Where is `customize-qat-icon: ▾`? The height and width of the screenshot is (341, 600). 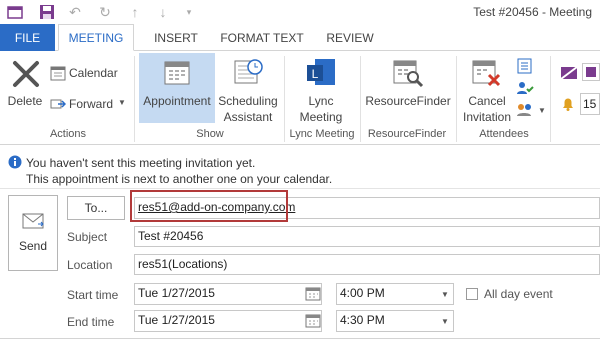
customize-qat-icon: ▾ is located at coordinates (189, 12).